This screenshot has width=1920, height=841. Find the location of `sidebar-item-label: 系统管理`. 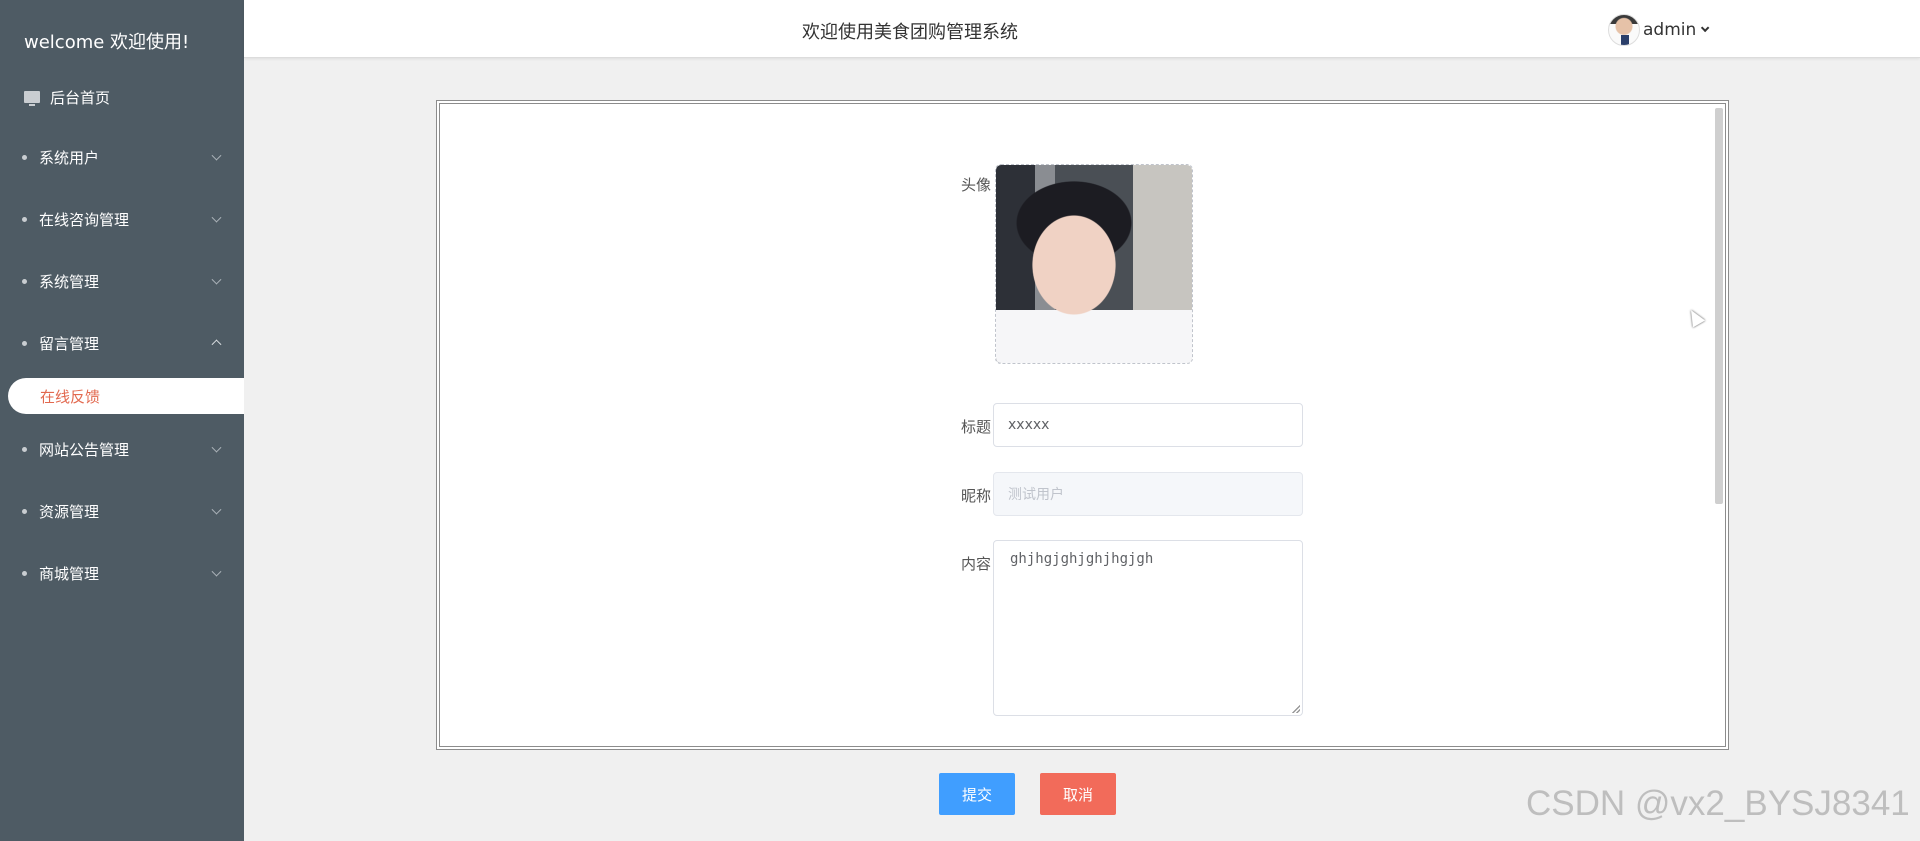

sidebar-item-label: 系统管理 is located at coordinates (69, 281).